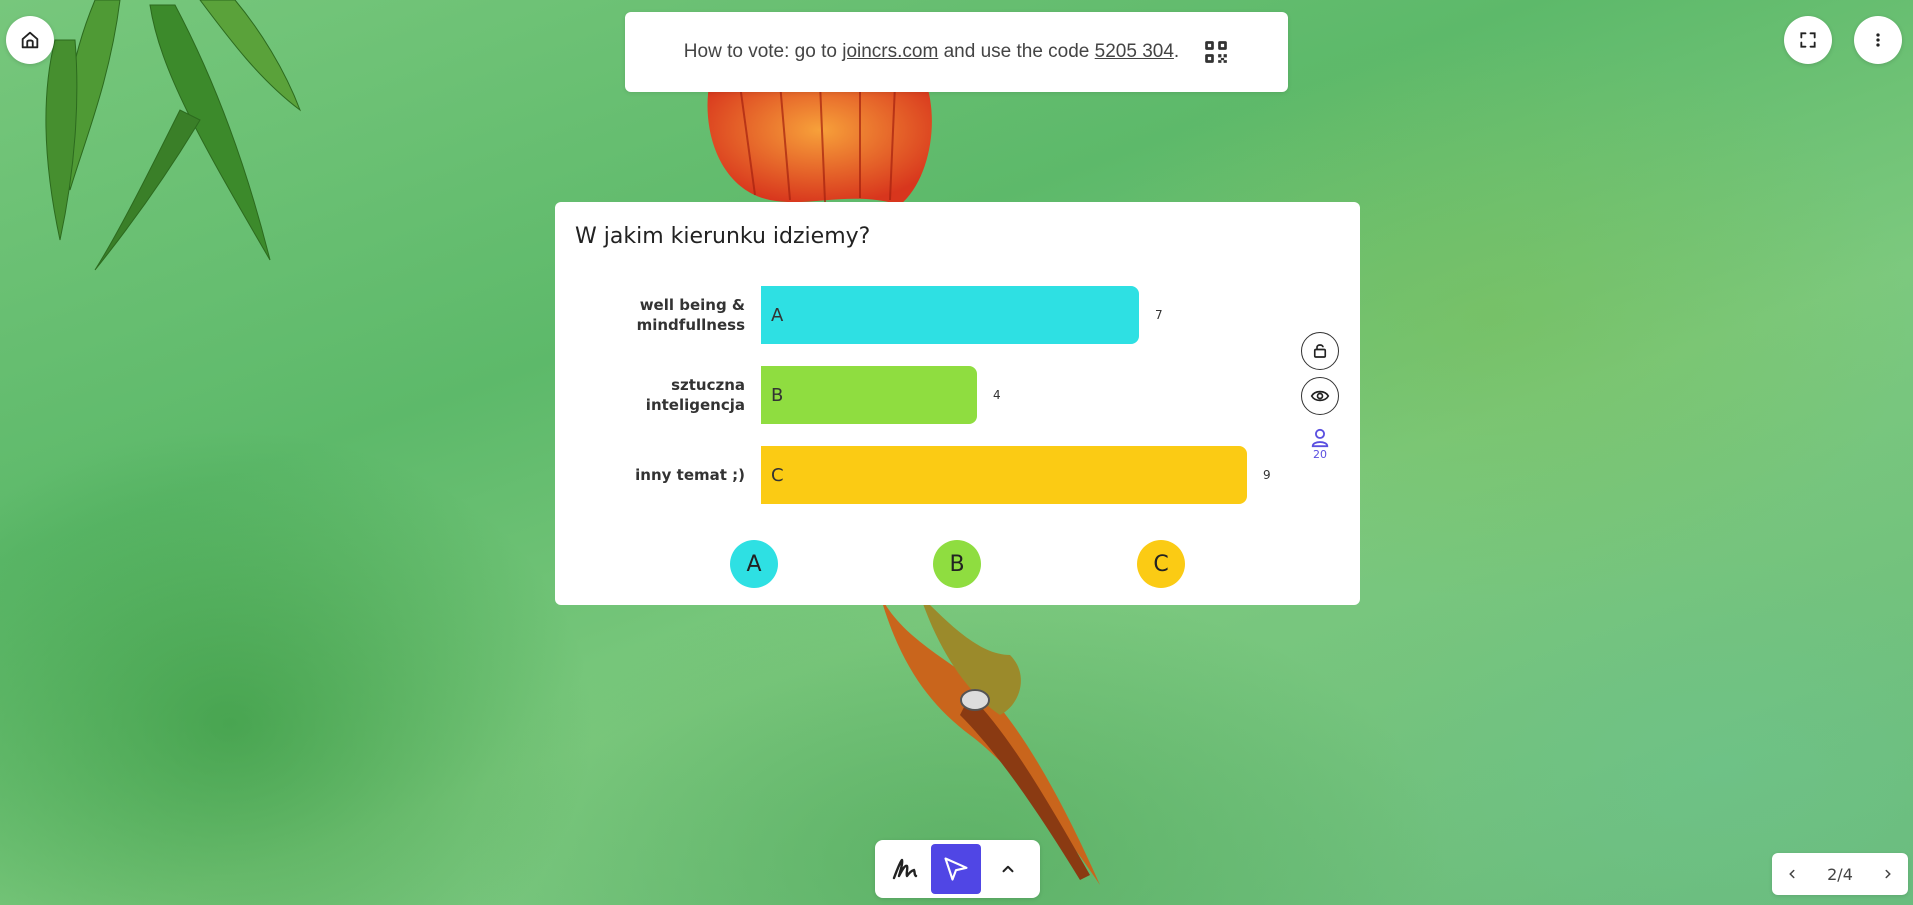 This screenshot has width=1913, height=905. I want to click on pen-tool-button, so click(906, 869).